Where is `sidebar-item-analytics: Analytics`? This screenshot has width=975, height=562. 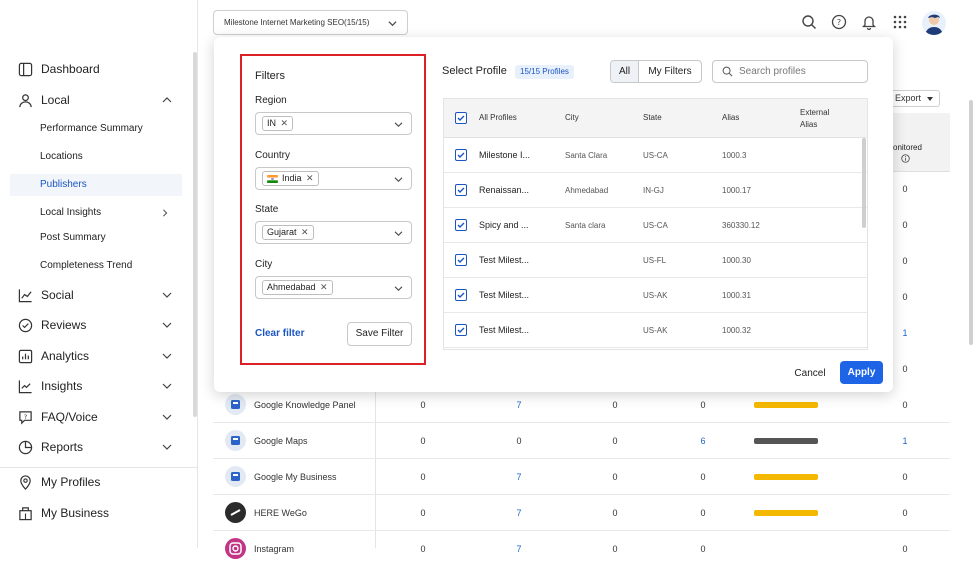 sidebar-item-analytics: Analytics is located at coordinates (98, 356).